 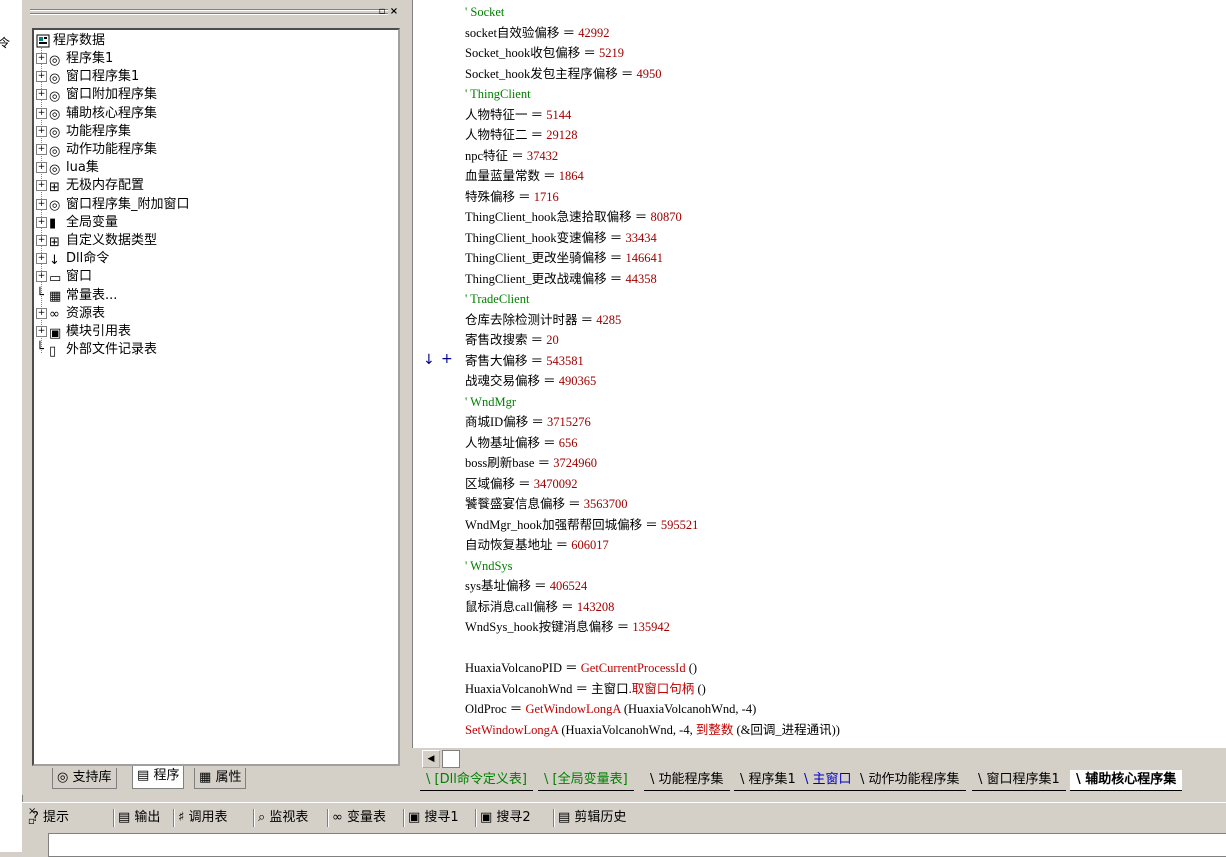 What do you see at coordinates (183, 817) in the screenshot?
I see `call-table-icon: ♯` at bounding box center [183, 817].